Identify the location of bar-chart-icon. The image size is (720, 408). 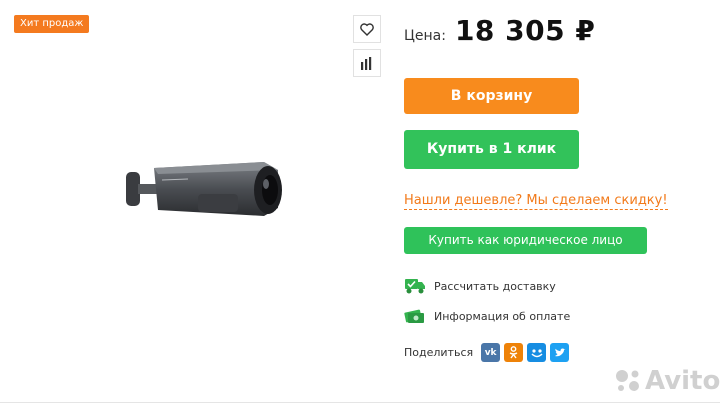
(366, 63).